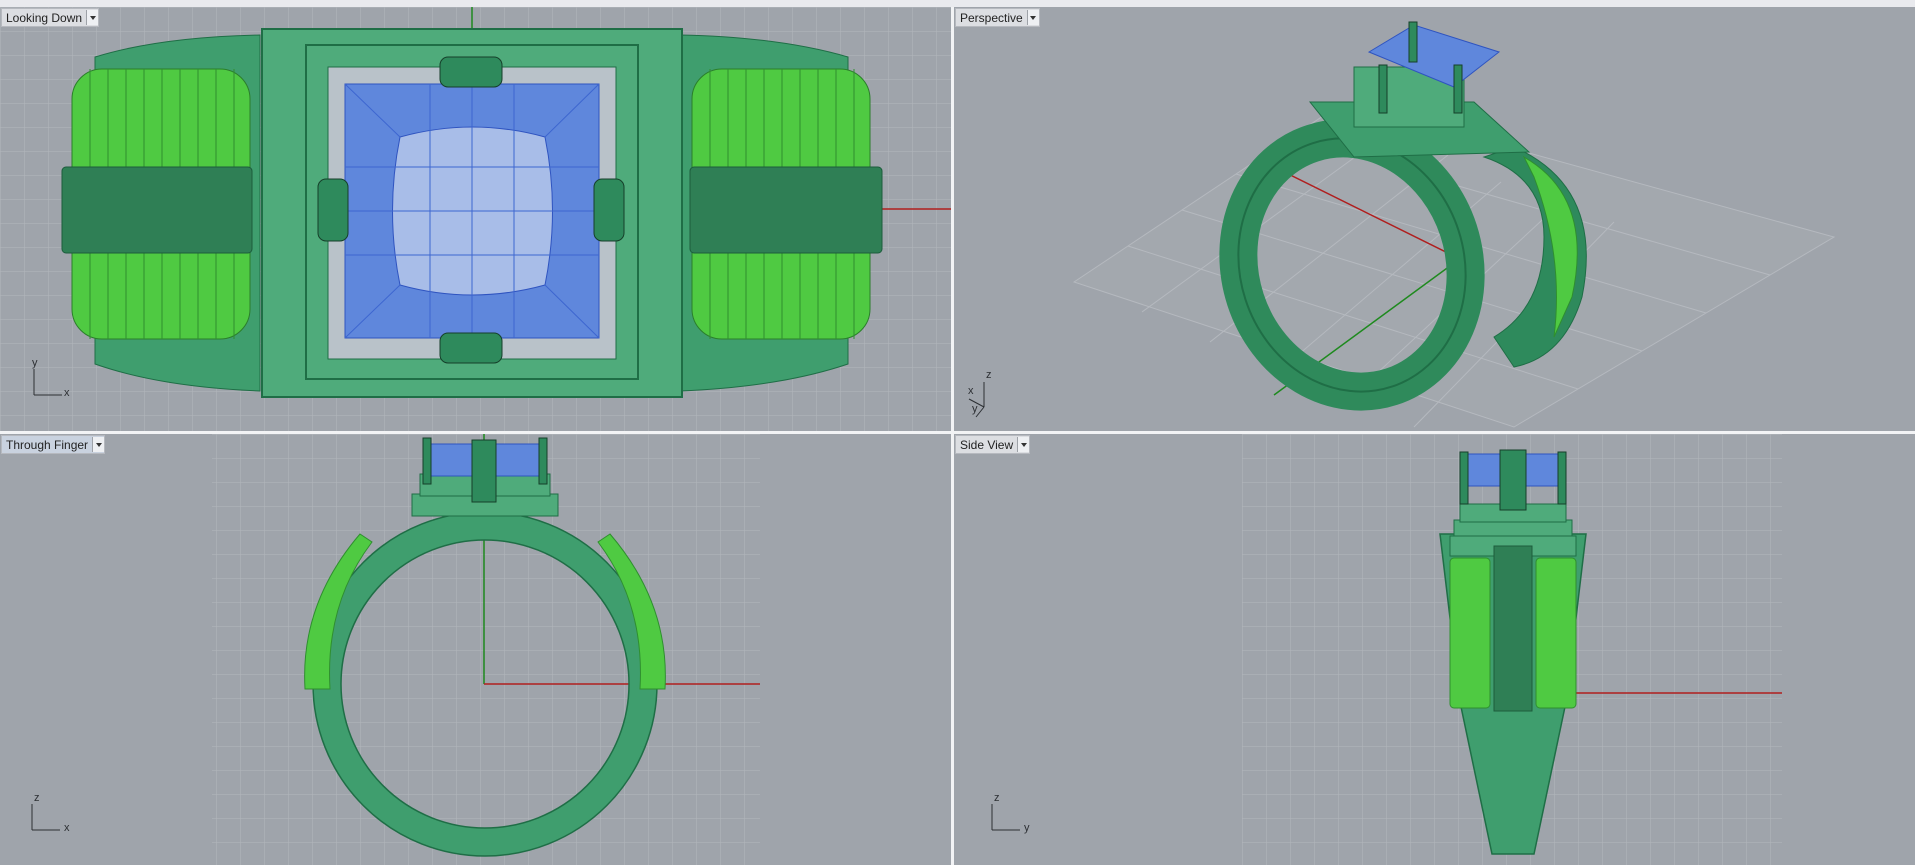  I want to click on prong-top, so click(471, 72).